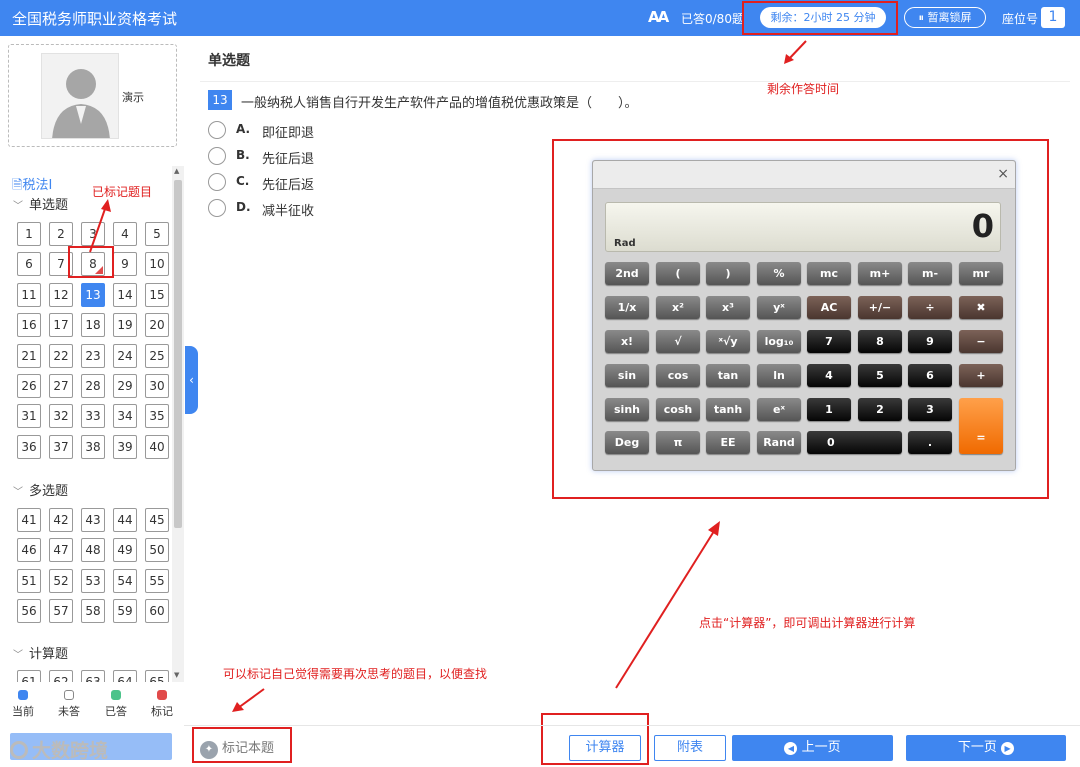  What do you see at coordinates (61, 416) in the screenshot?
I see `question-number-button: 32` at bounding box center [61, 416].